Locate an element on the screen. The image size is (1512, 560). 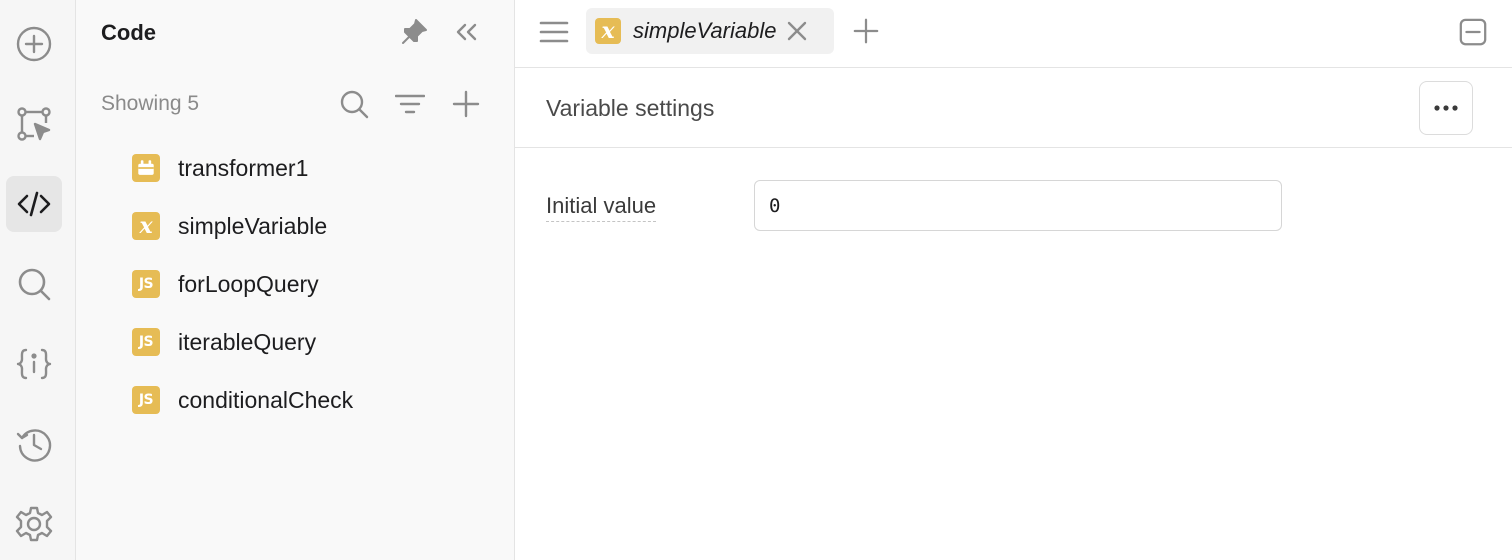
code-button is located at coordinates (34, 204).